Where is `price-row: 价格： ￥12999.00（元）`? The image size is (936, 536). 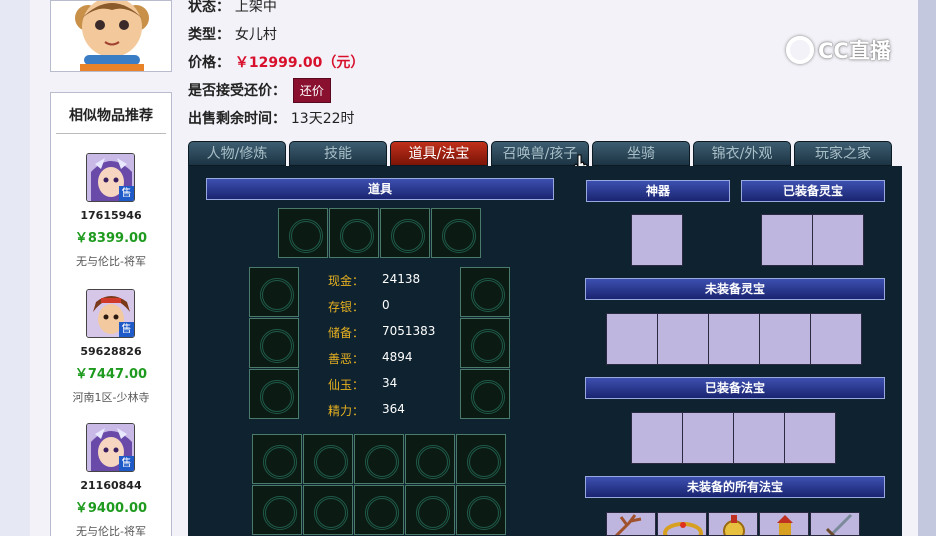
price-row: 价格： ￥12999.00（元） is located at coordinates (276, 62).